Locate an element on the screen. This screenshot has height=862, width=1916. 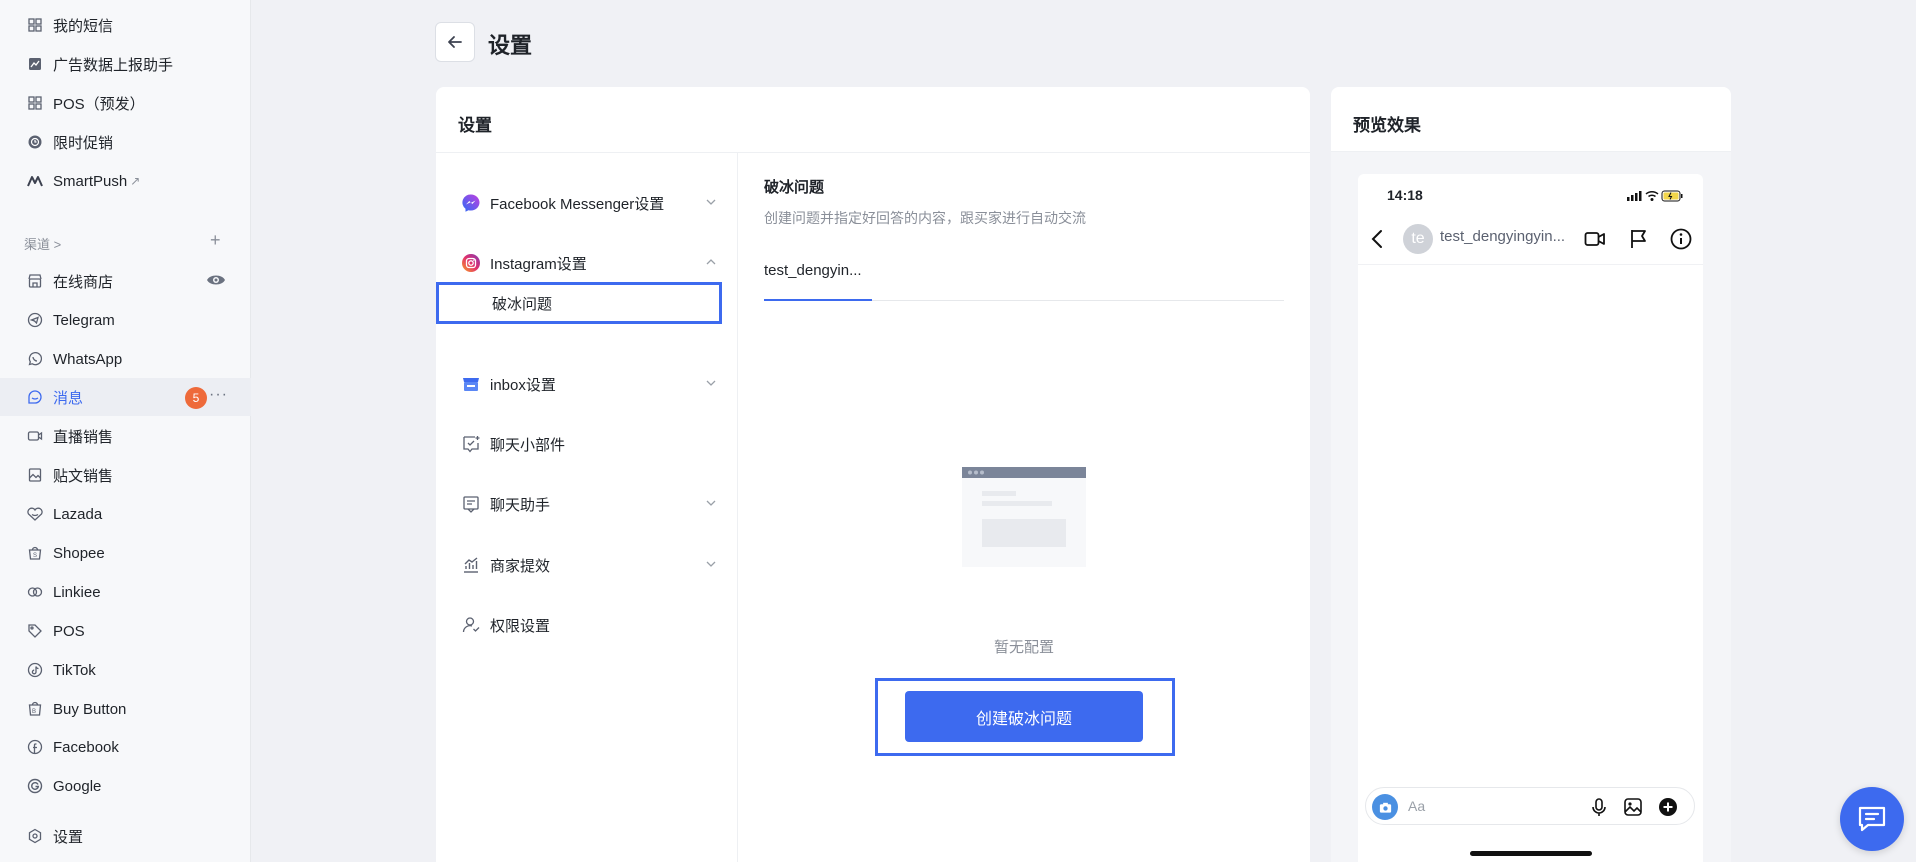
sidebar-item-facebook: Facebook is located at coordinates (125, 747).